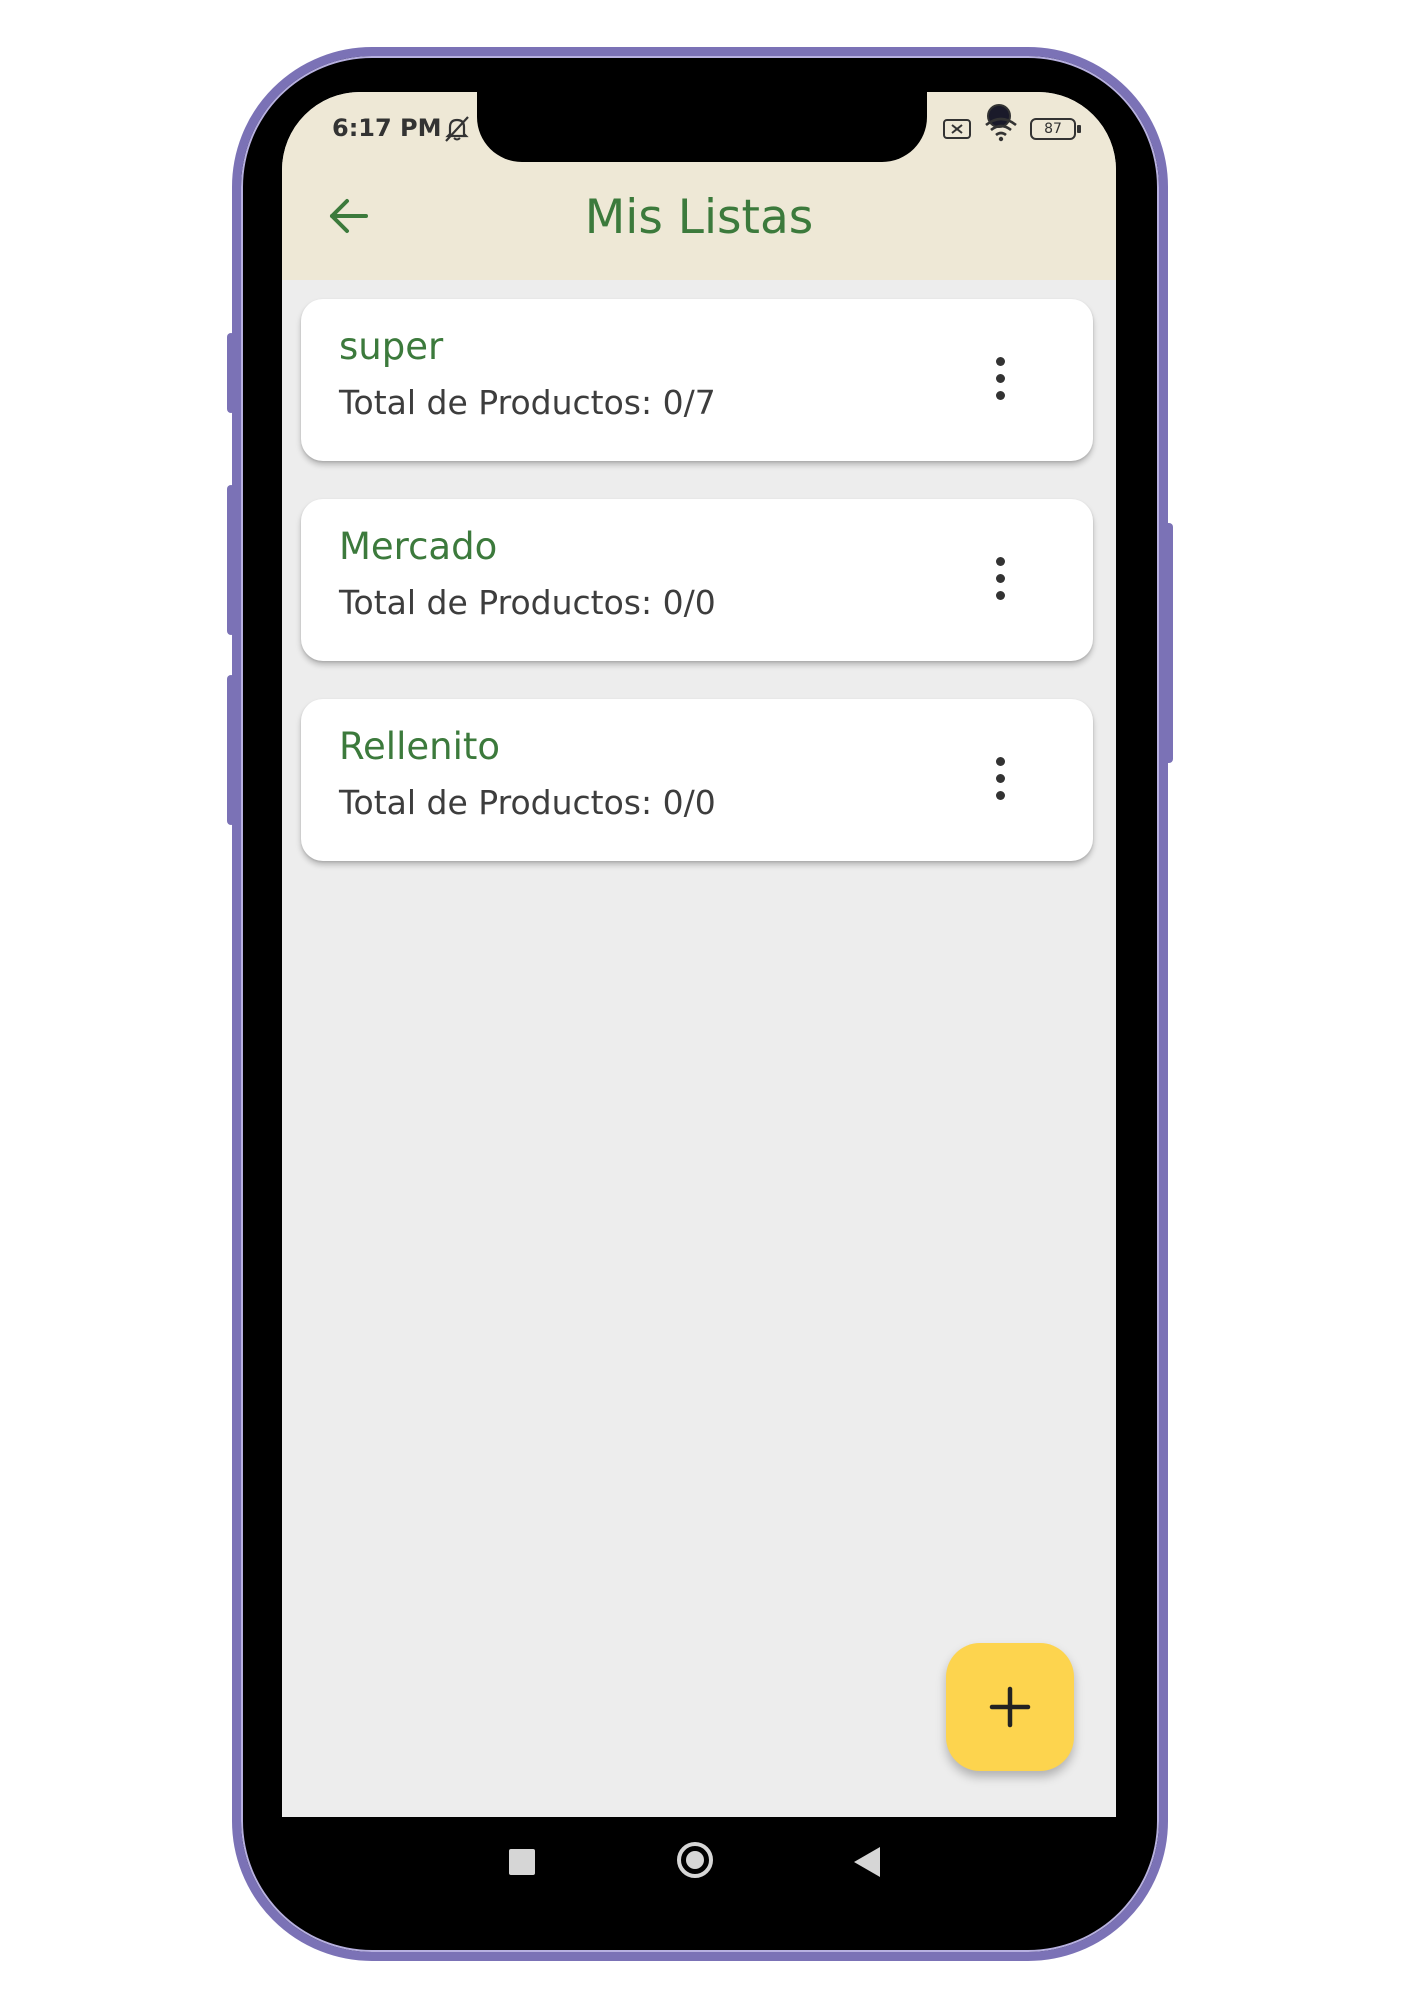 The height and width of the screenshot is (2000, 1414). Describe the element at coordinates (527, 402) in the screenshot. I see `list-total: Total de Productos: 0/7` at that location.